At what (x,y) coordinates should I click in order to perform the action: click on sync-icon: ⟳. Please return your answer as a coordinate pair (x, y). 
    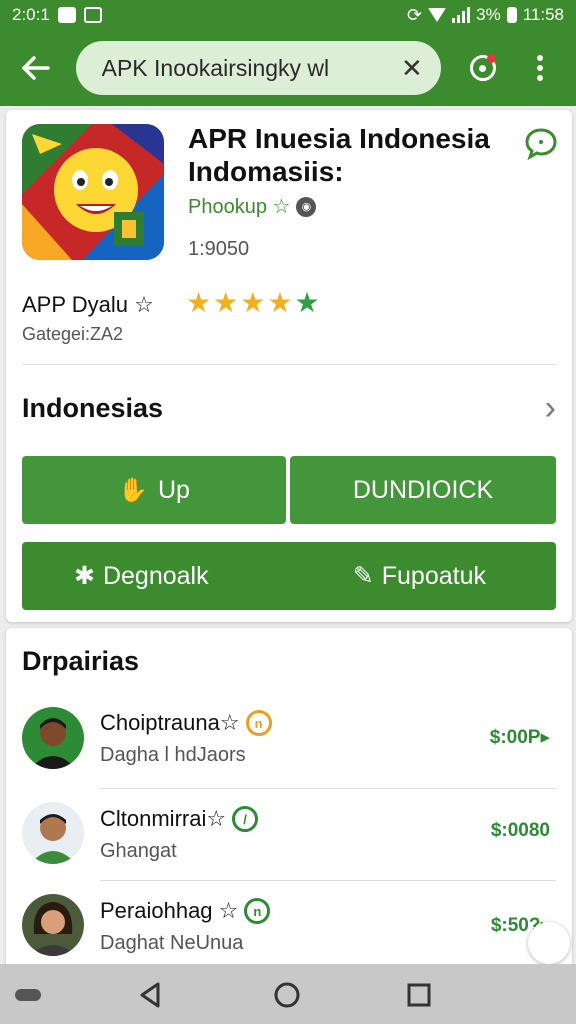
    Looking at the image, I should click on (415, 14).